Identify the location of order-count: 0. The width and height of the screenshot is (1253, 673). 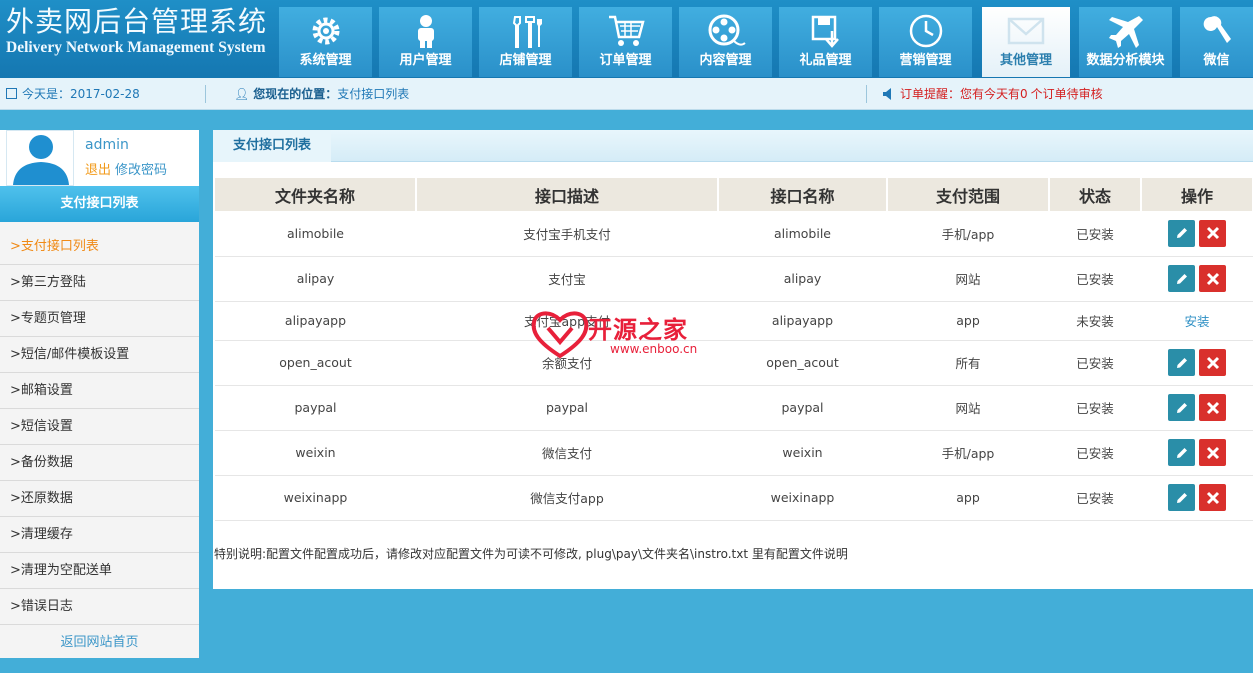
(1024, 94).